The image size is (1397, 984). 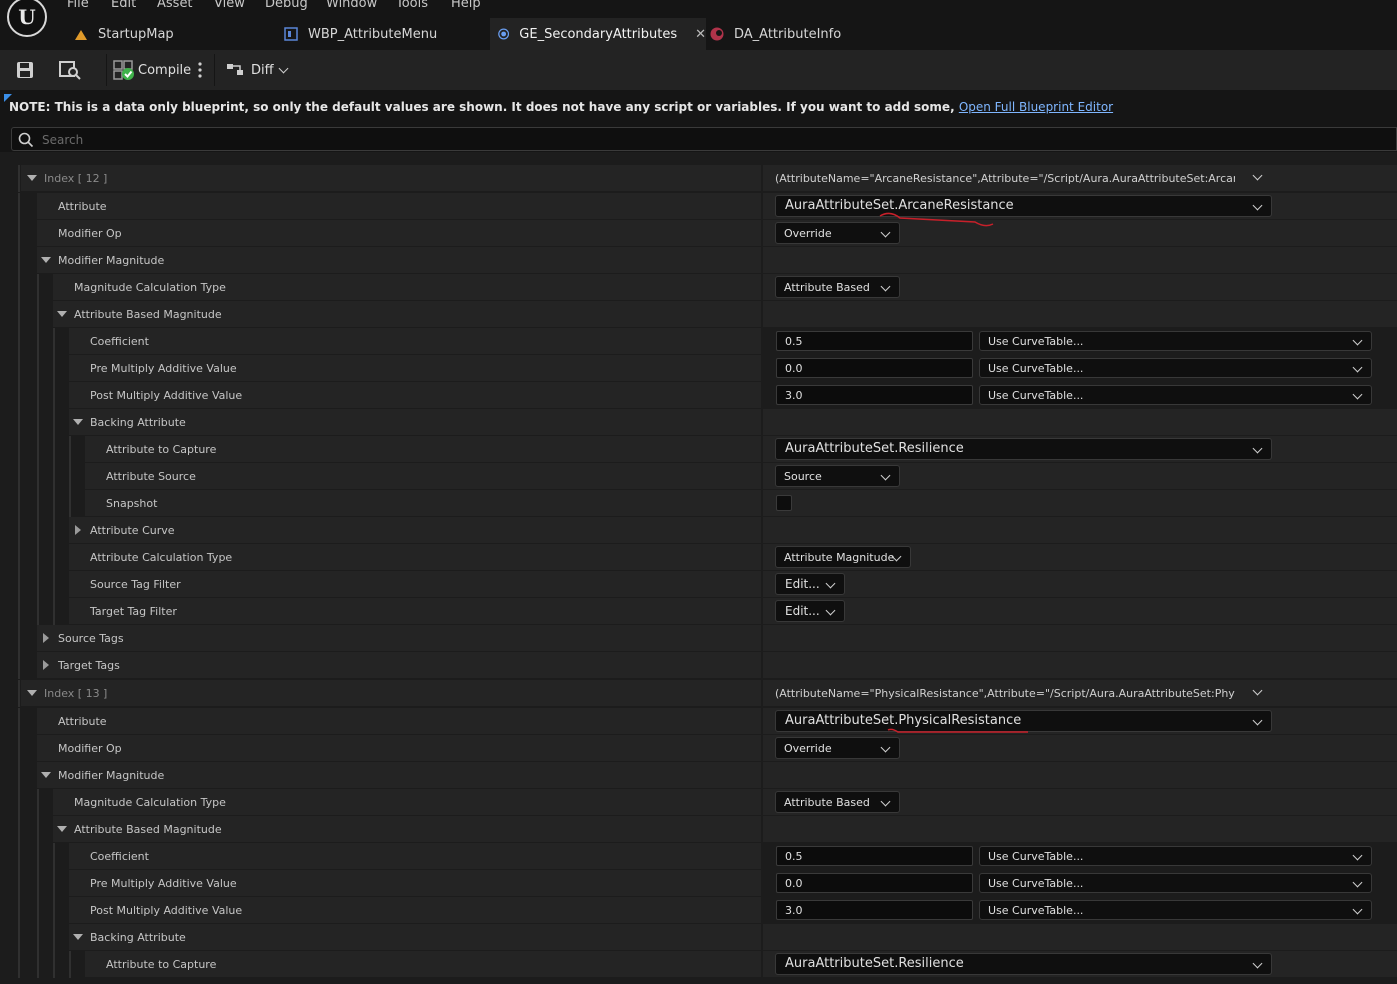 I want to click on save-icon, so click(x=25, y=70).